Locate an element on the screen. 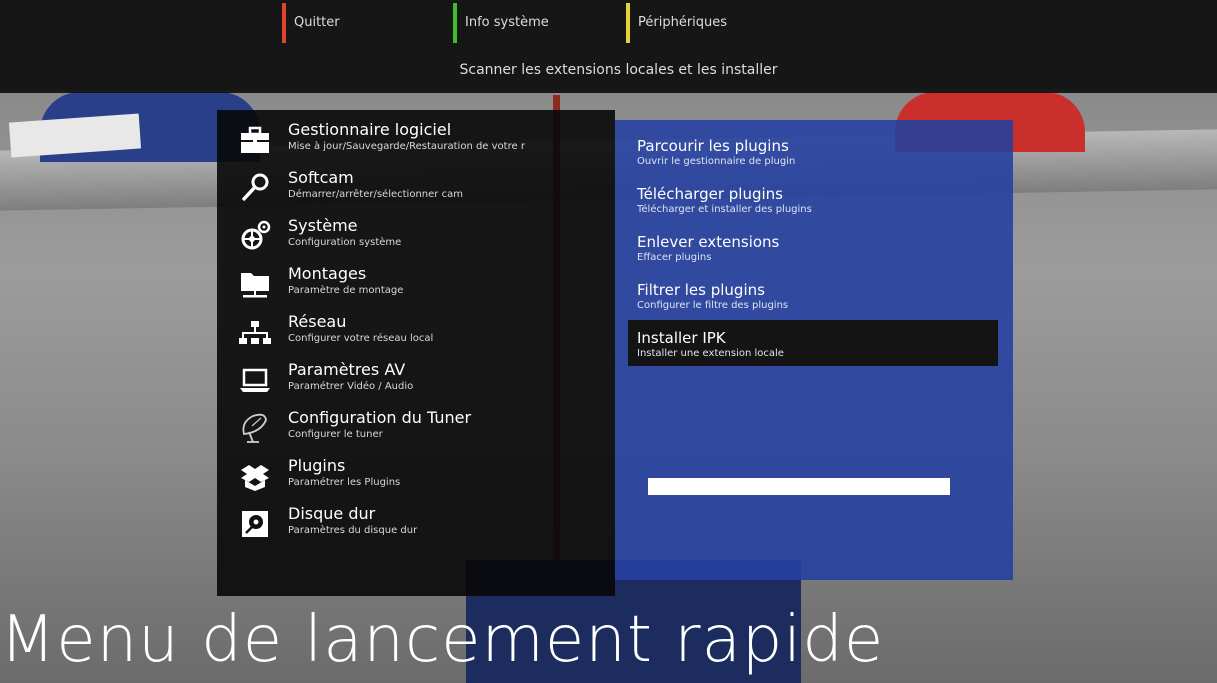 The width and height of the screenshot is (1217, 683). submenu-item-title: Parcourir les plugins is located at coordinates (713, 146).